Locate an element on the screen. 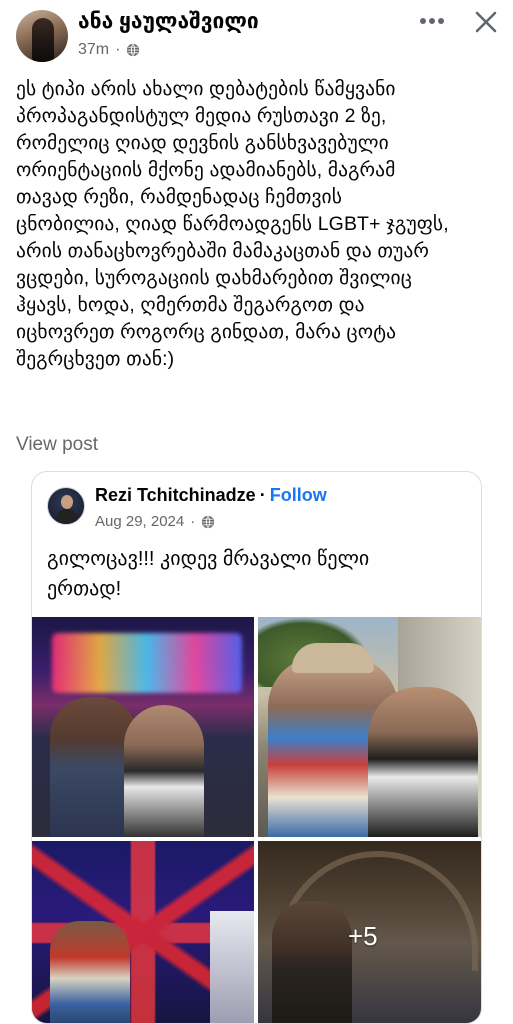 This screenshot has height=1024, width=513. photo-street-selfie is located at coordinates (369, 727).